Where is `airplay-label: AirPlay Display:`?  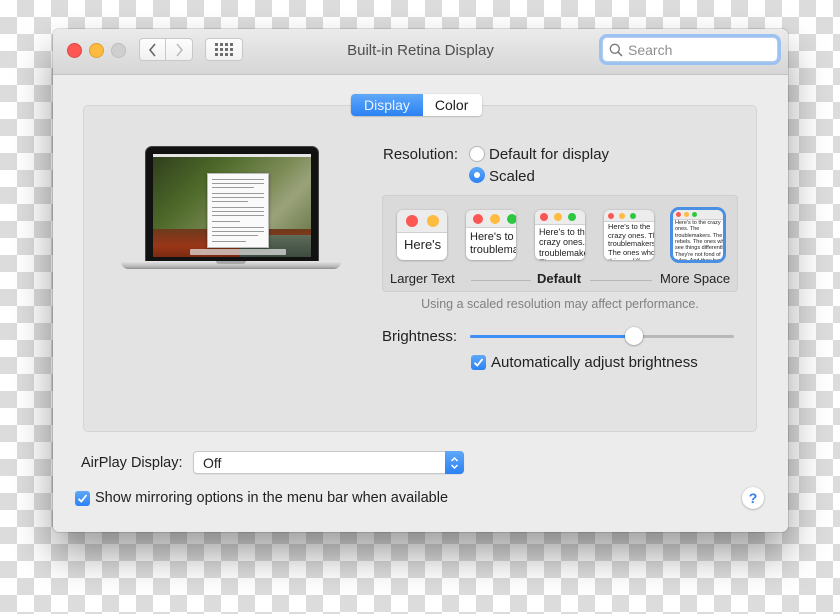 airplay-label: AirPlay Display: is located at coordinates (132, 463).